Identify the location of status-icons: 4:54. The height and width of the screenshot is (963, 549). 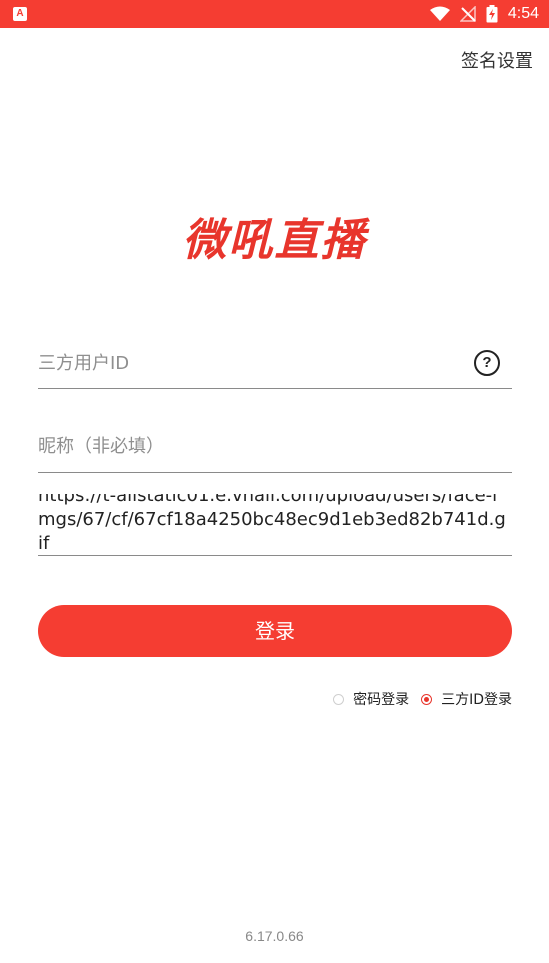
(484, 14).